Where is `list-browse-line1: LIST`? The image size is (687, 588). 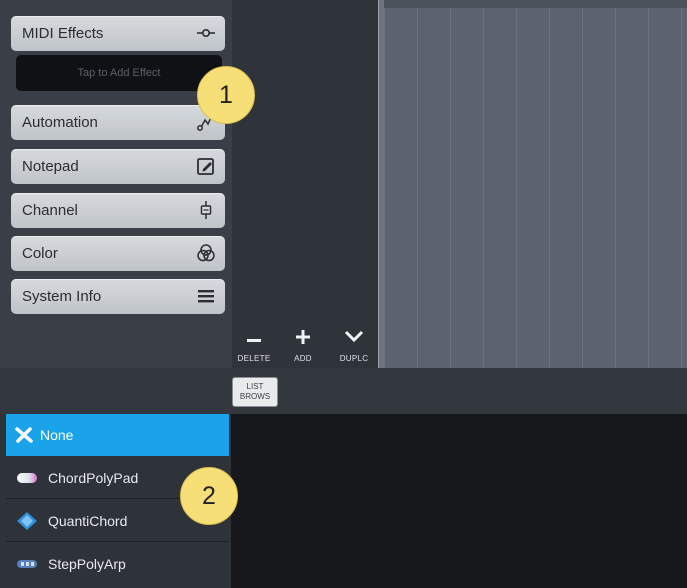 list-browse-line1: LIST is located at coordinates (255, 386).